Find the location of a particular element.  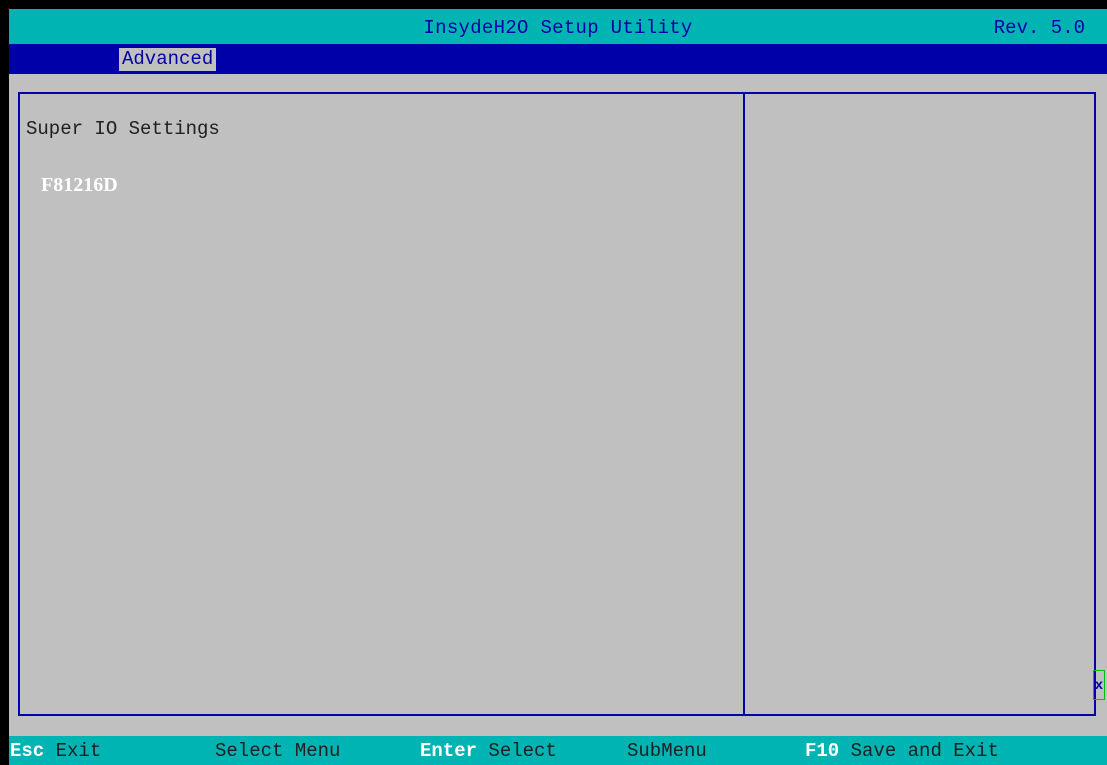

tab-advanced: Advanced is located at coordinates (168, 59).